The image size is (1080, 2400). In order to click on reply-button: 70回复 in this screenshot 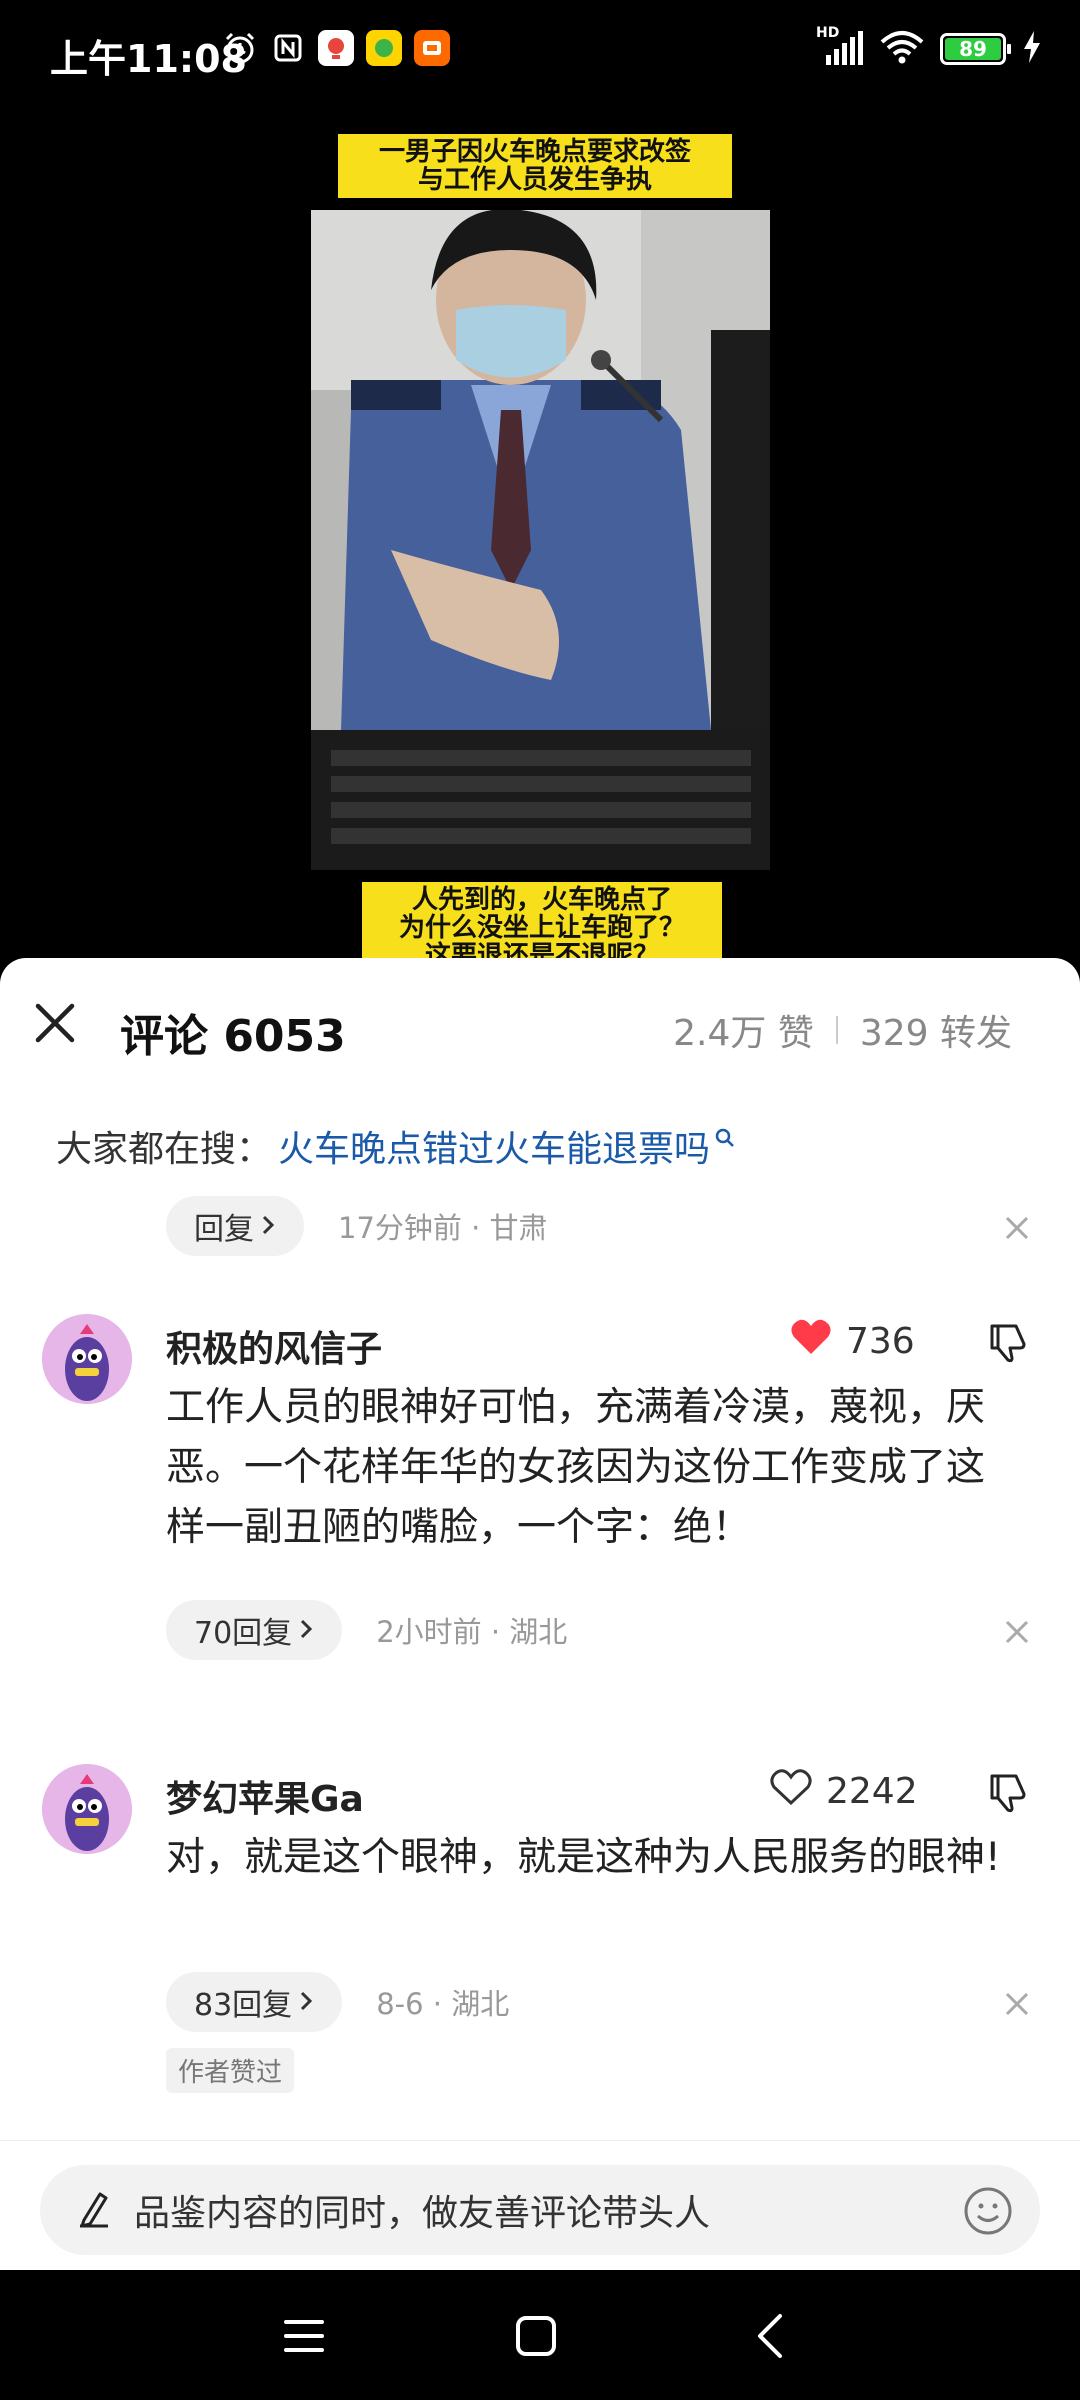, I will do `click(254, 1630)`.